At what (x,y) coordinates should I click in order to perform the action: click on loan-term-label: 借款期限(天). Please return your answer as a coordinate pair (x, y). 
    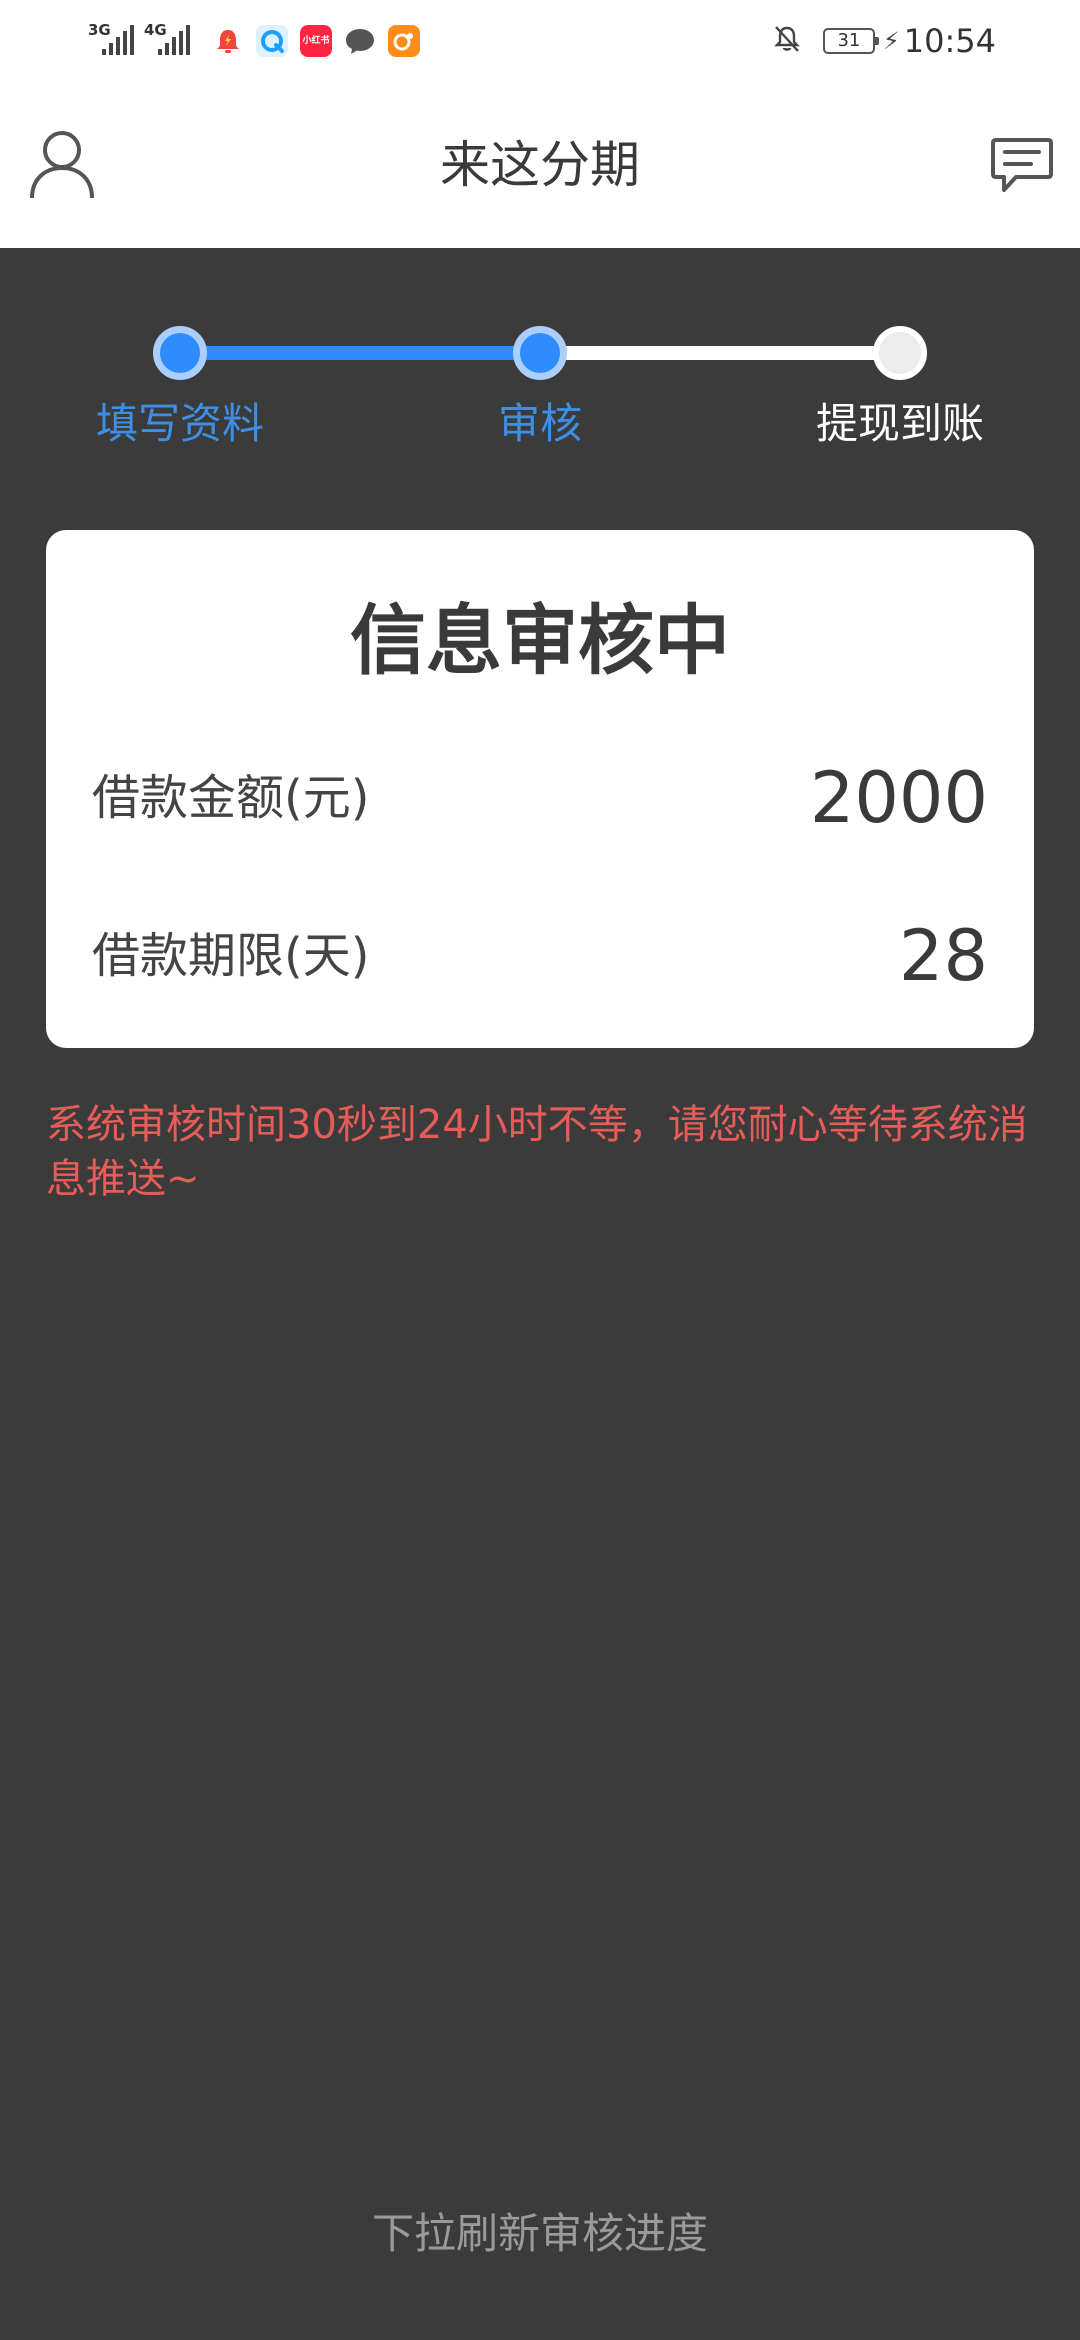
    Looking at the image, I should click on (231, 956).